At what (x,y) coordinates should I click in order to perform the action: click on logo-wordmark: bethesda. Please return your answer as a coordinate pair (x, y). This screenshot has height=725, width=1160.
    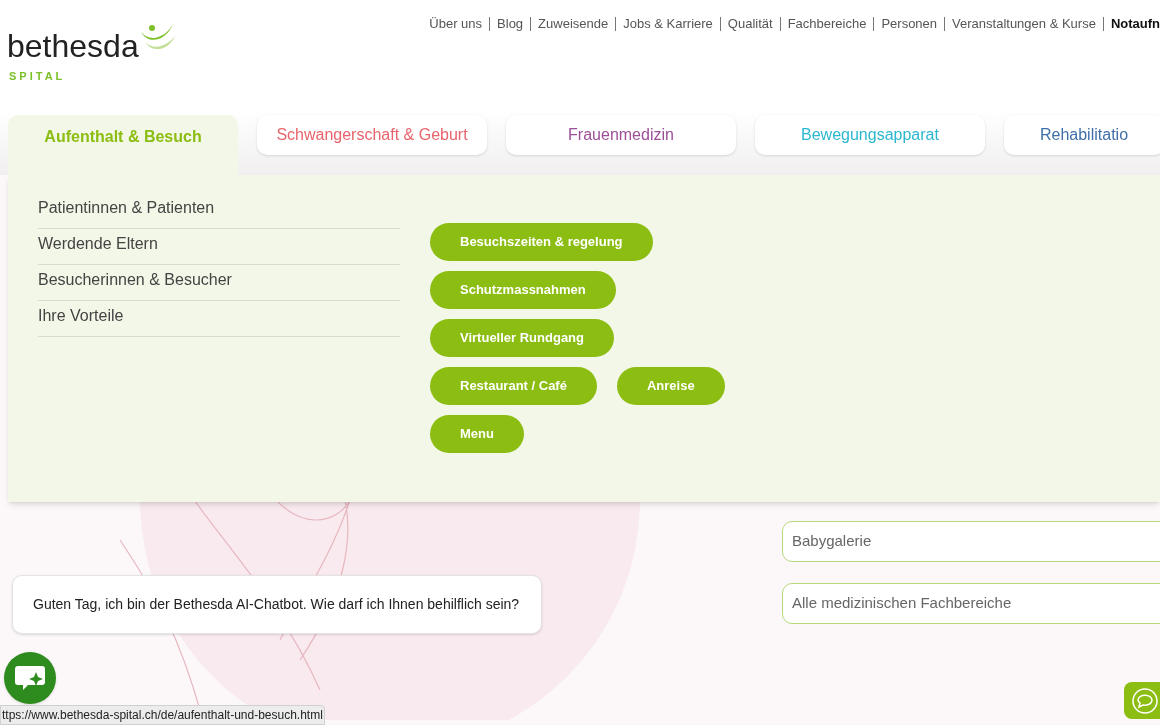
    Looking at the image, I should click on (73, 46).